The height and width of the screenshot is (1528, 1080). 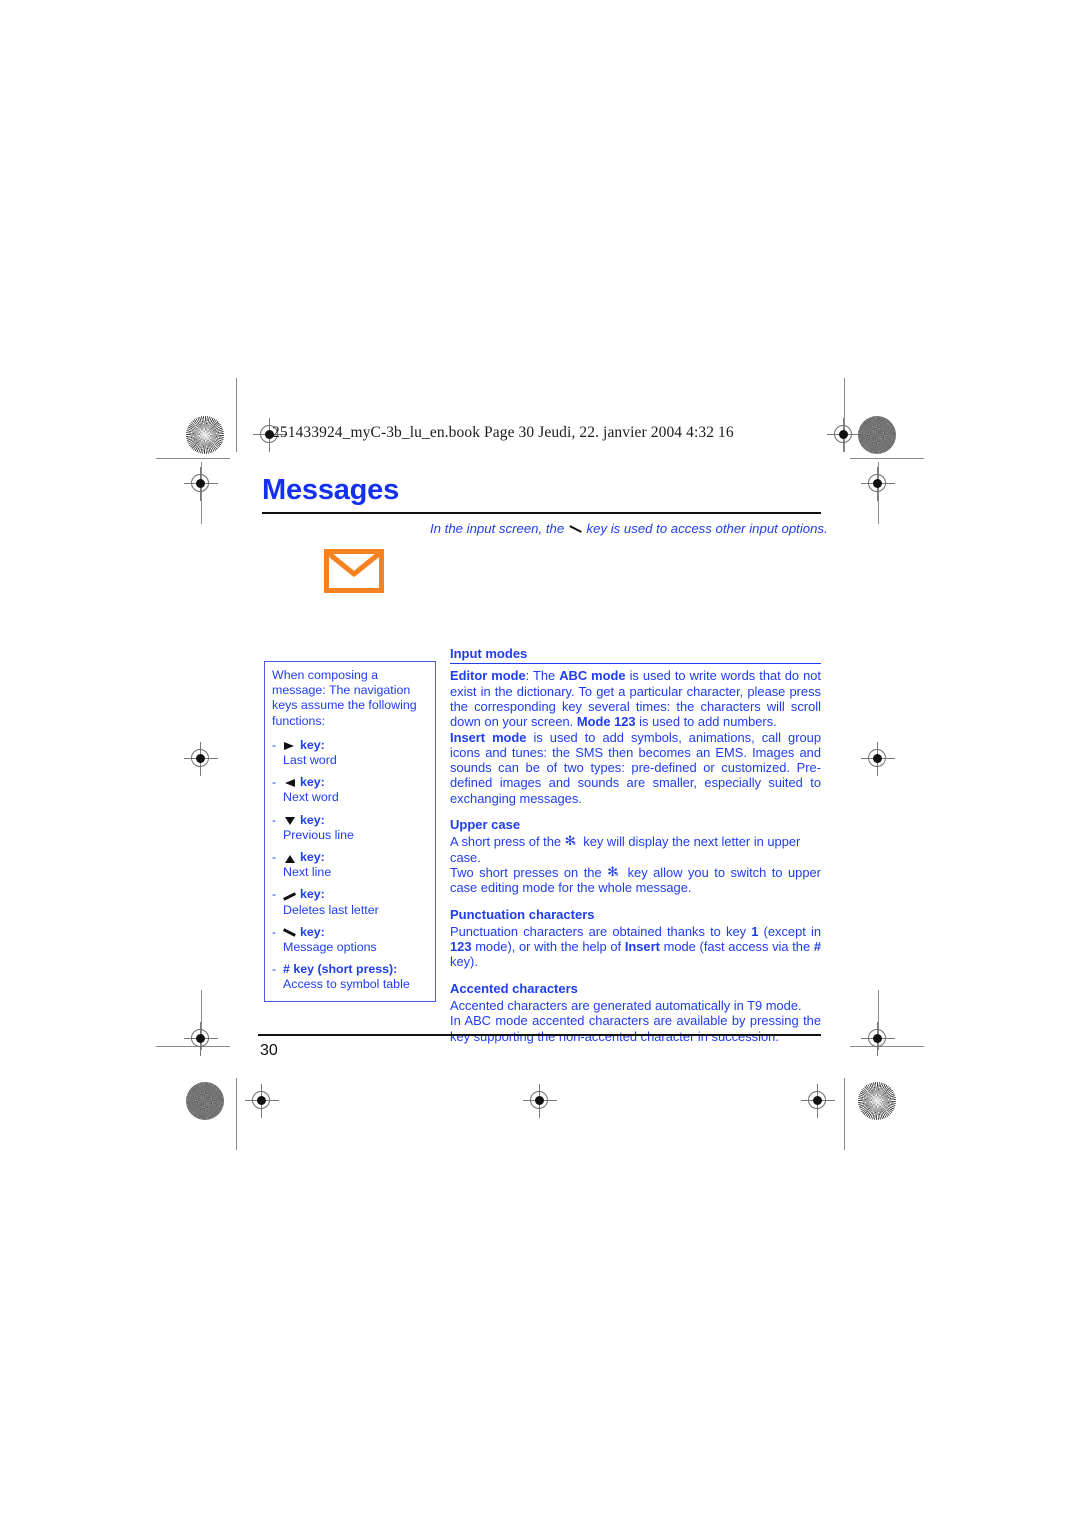 I want to click on editor-mode-text-a: : The, so click(x=542, y=676).